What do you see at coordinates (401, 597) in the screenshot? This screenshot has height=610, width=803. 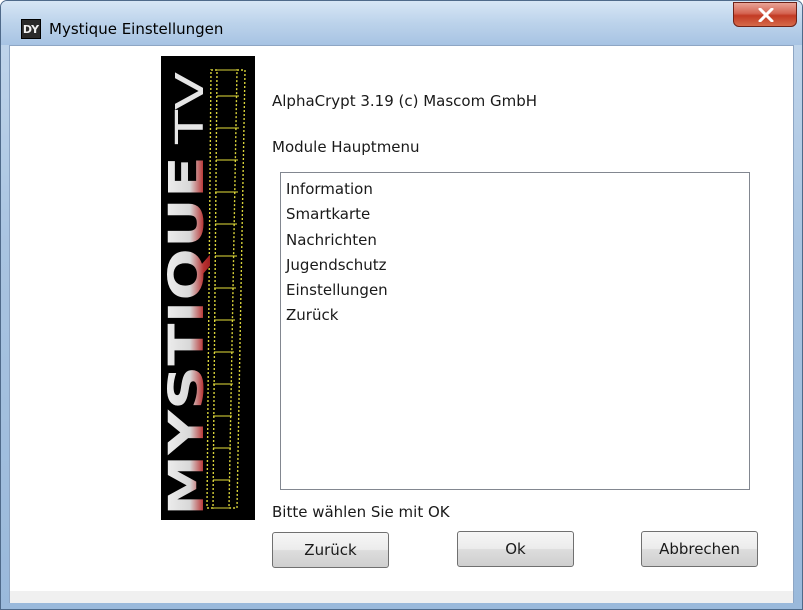 I see `dialog-footer-strip` at bounding box center [401, 597].